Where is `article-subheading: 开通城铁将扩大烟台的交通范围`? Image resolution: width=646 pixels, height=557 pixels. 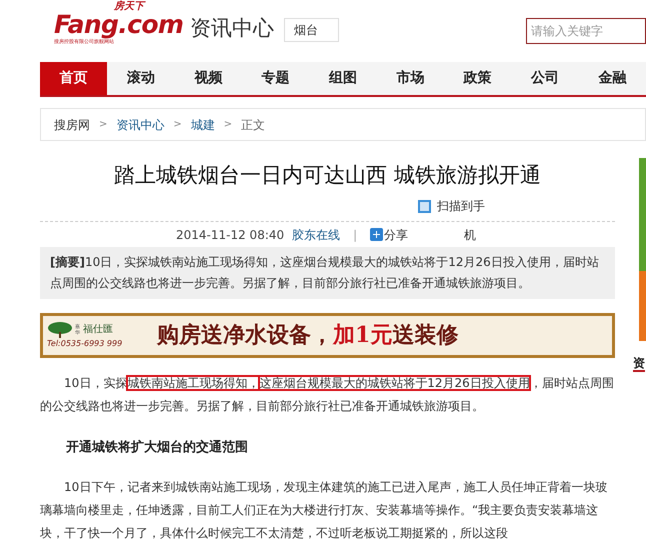
article-subheading: 开通城铁将扩大烟台的交通范围 is located at coordinates (157, 447).